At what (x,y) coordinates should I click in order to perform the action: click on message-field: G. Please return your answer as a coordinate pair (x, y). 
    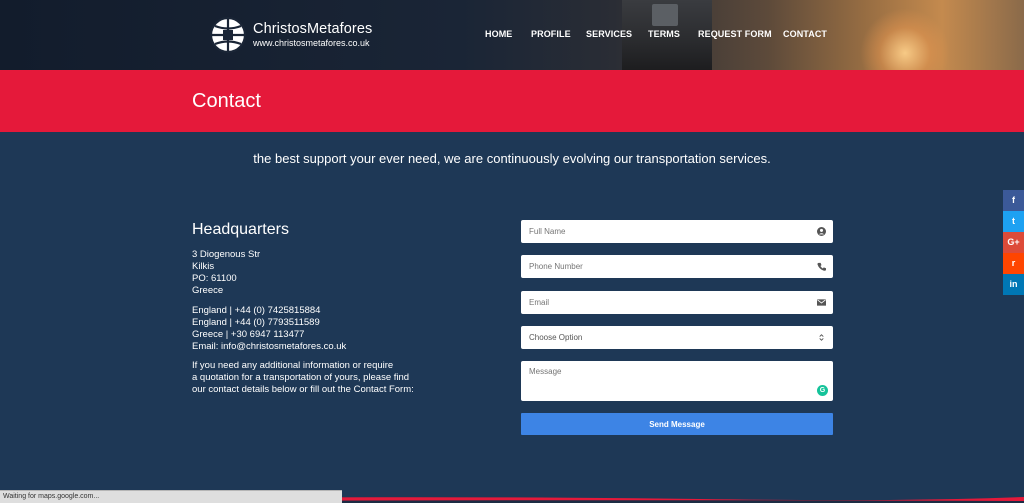
    Looking at the image, I should click on (677, 381).